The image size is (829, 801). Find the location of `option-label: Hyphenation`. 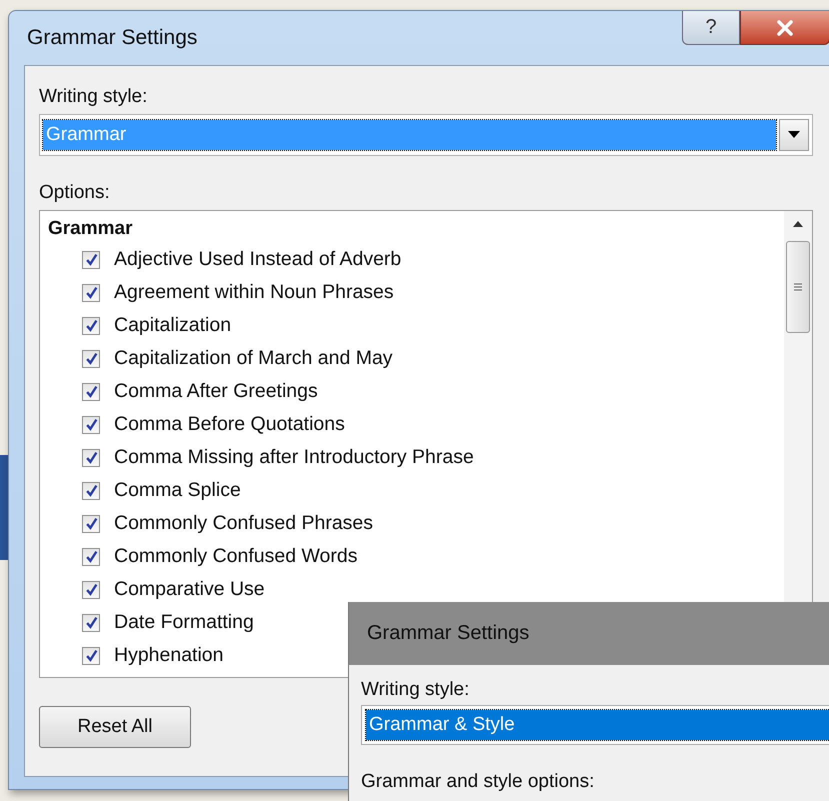

option-label: Hyphenation is located at coordinates (169, 655).